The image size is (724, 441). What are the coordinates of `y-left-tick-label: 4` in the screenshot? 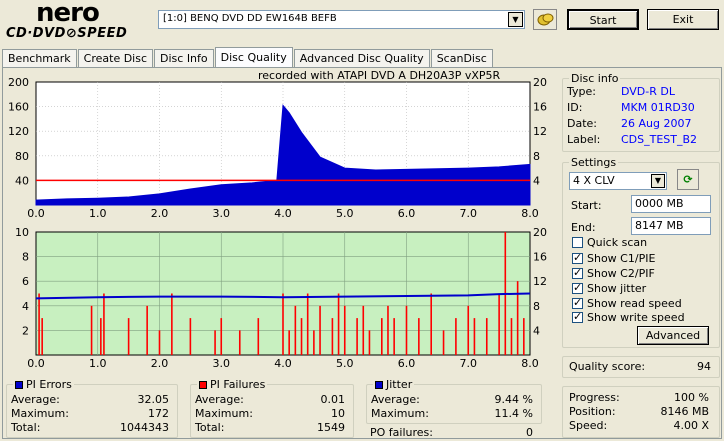 It's located at (25, 306).